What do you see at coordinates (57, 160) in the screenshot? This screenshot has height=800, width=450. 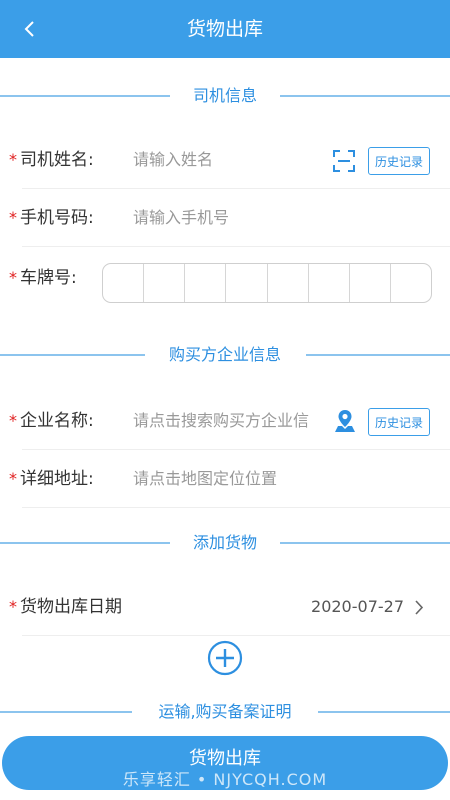 I see `driver-name-label: 司机姓名:` at bounding box center [57, 160].